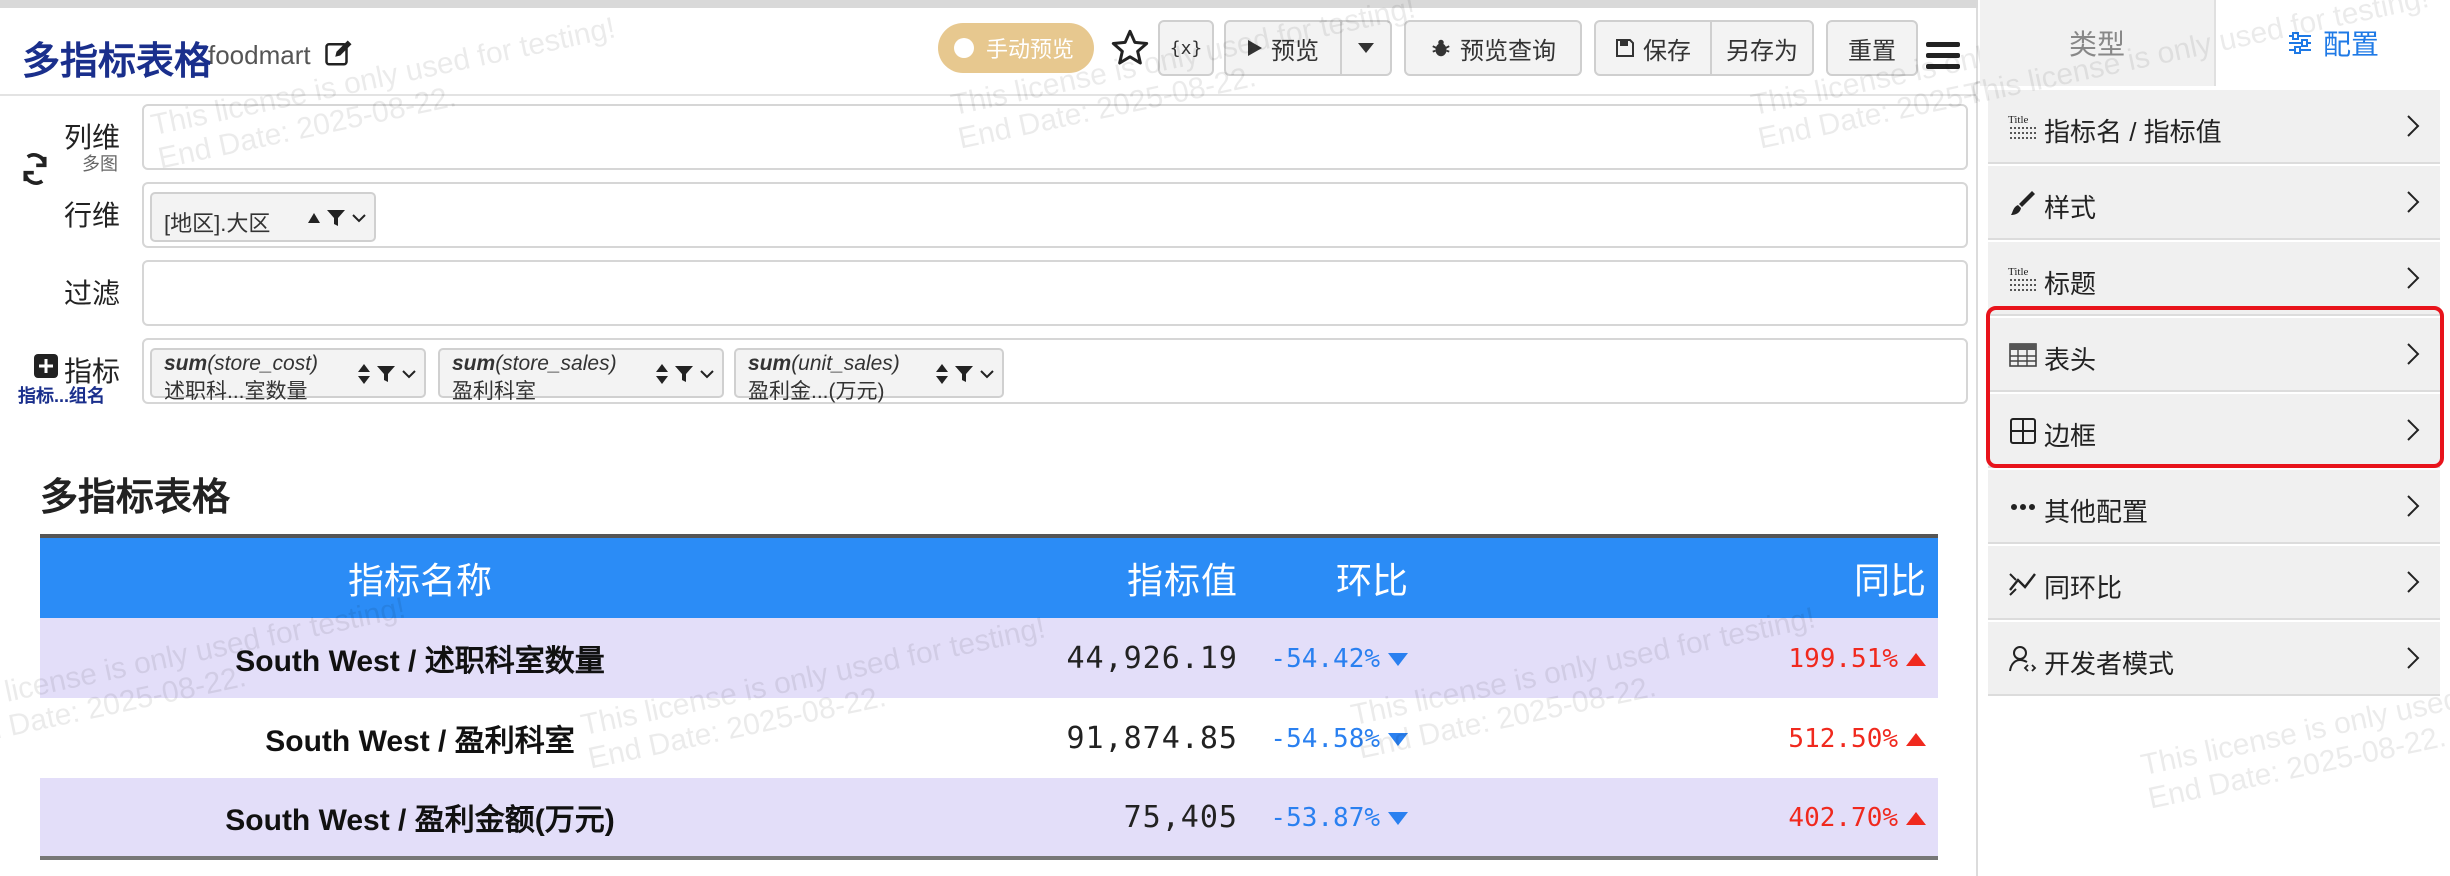  I want to click on measure-name-cell: South West / 盈利金额(万元), so click(420, 819).